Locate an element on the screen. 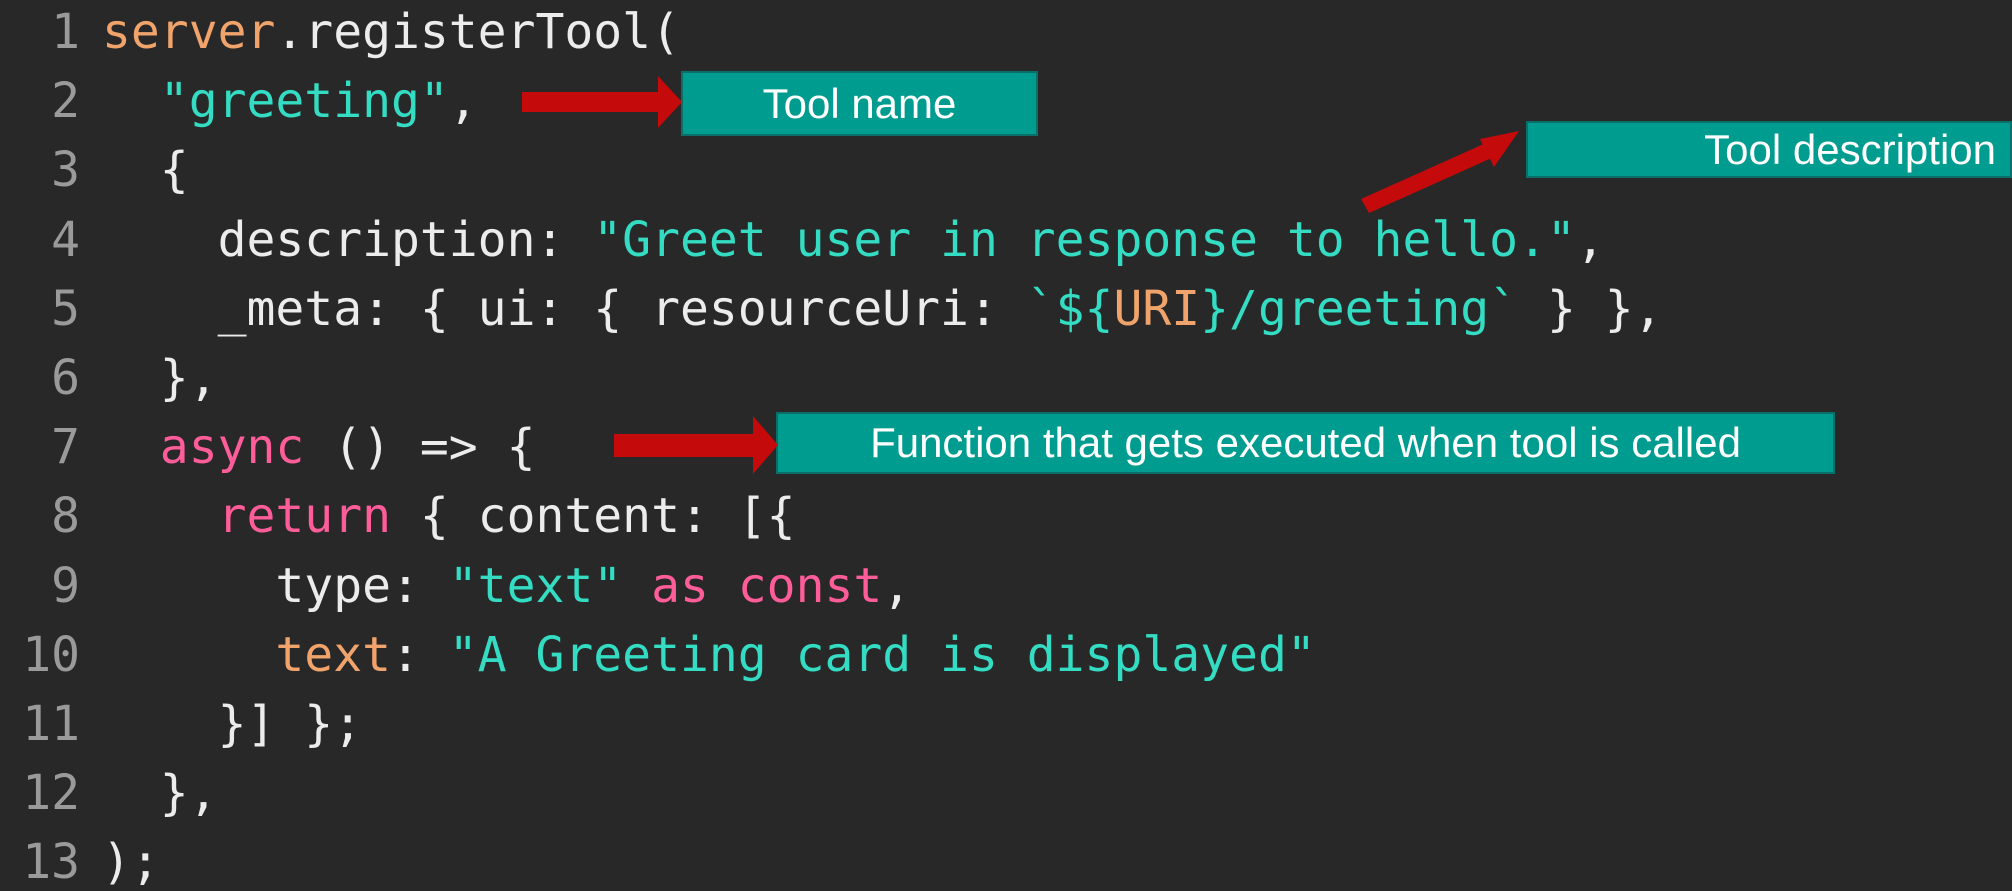  code-token: "text" is located at coordinates (535, 585).